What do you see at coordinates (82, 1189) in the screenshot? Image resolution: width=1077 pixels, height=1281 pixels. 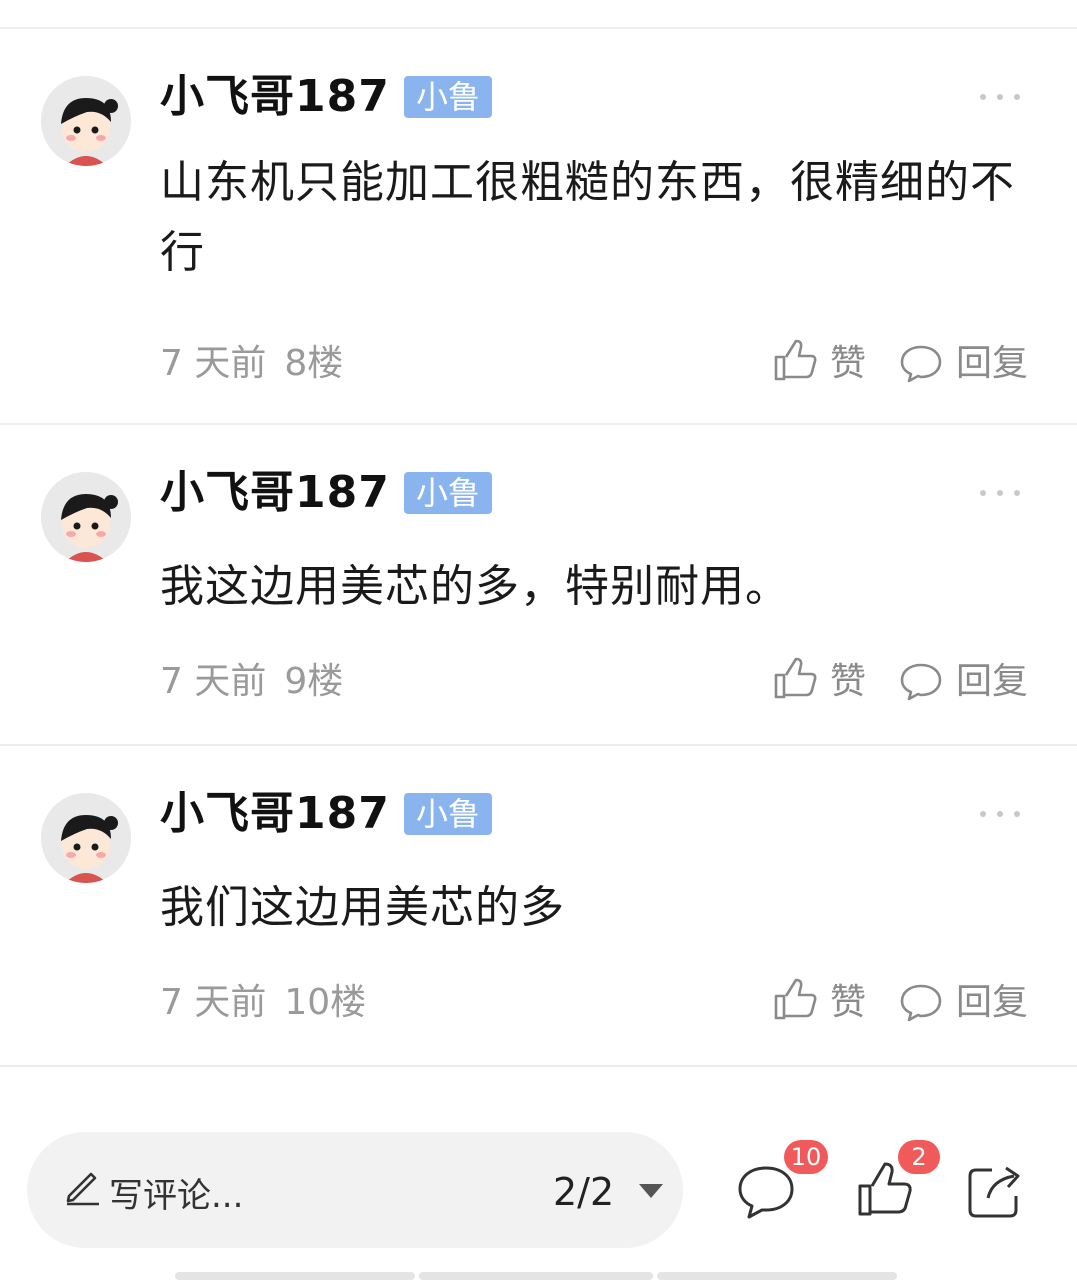 I see `pencil-icon` at bounding box center [82, 1189].